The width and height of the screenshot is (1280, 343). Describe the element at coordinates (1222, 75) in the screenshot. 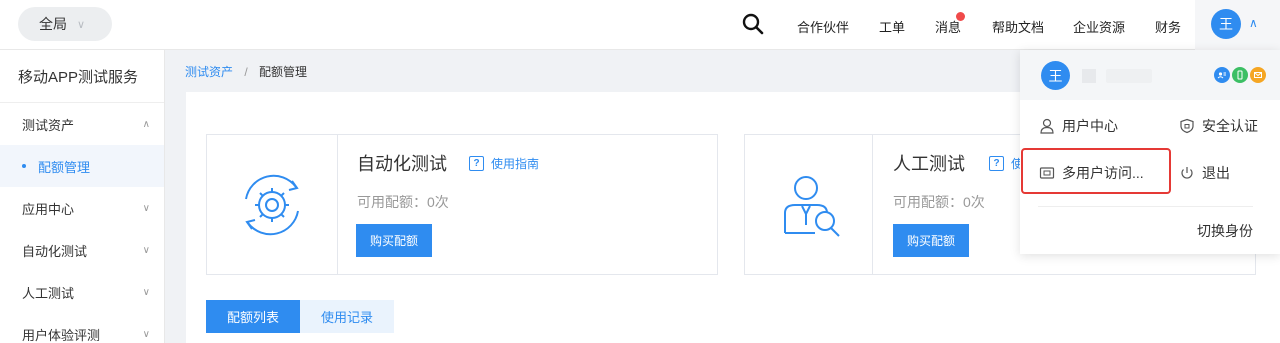

I see `identity-badge-icon` at that location.